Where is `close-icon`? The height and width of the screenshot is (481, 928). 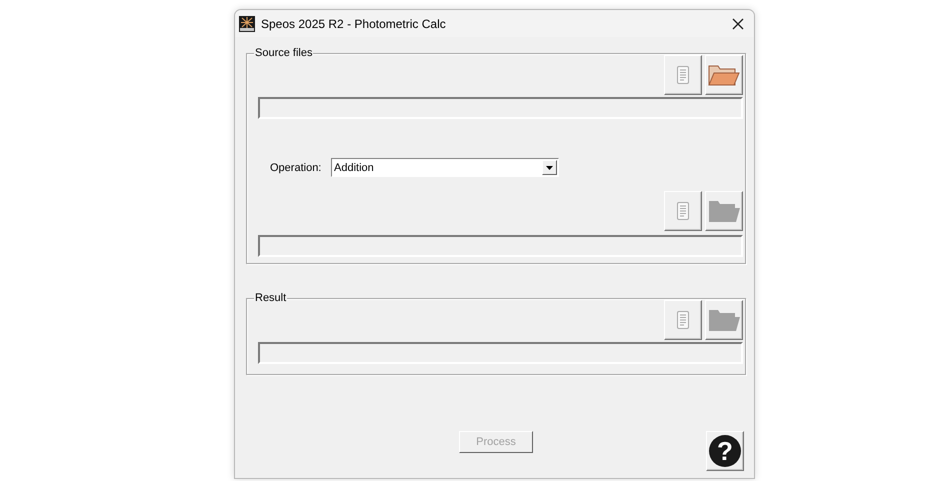
close-icon is located at coordinates (738, 24).